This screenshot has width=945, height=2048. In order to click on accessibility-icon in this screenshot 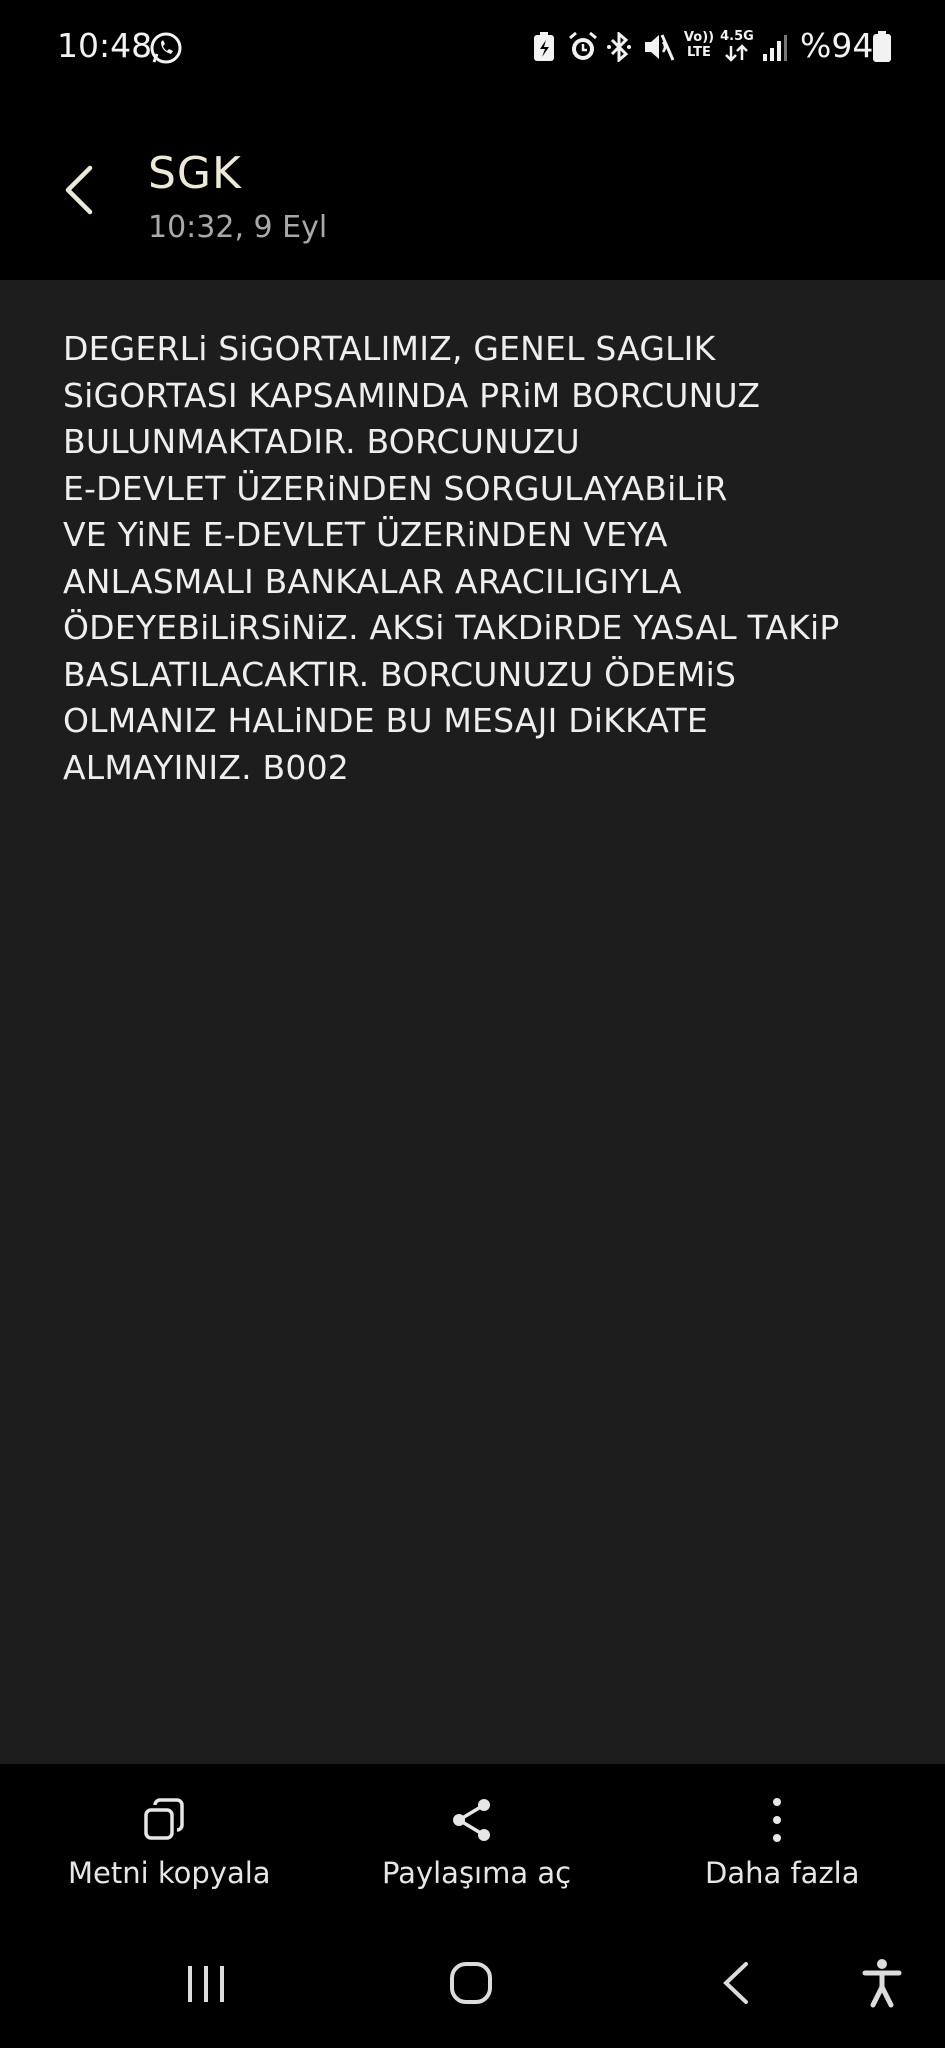, I will do `click(882, 1983)`.